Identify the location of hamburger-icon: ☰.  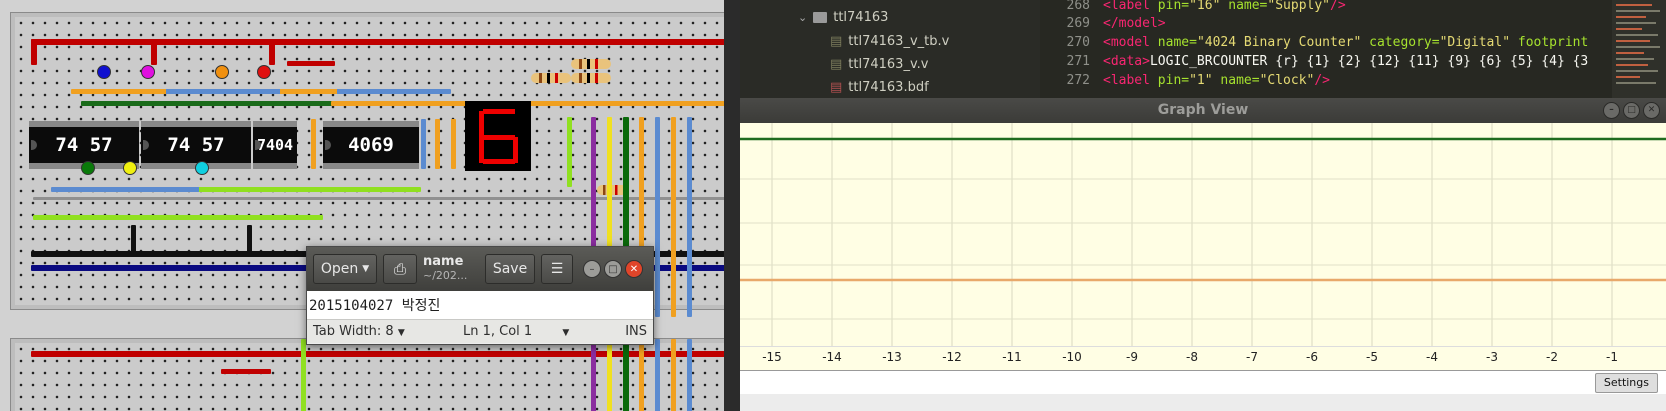
(557, 269).